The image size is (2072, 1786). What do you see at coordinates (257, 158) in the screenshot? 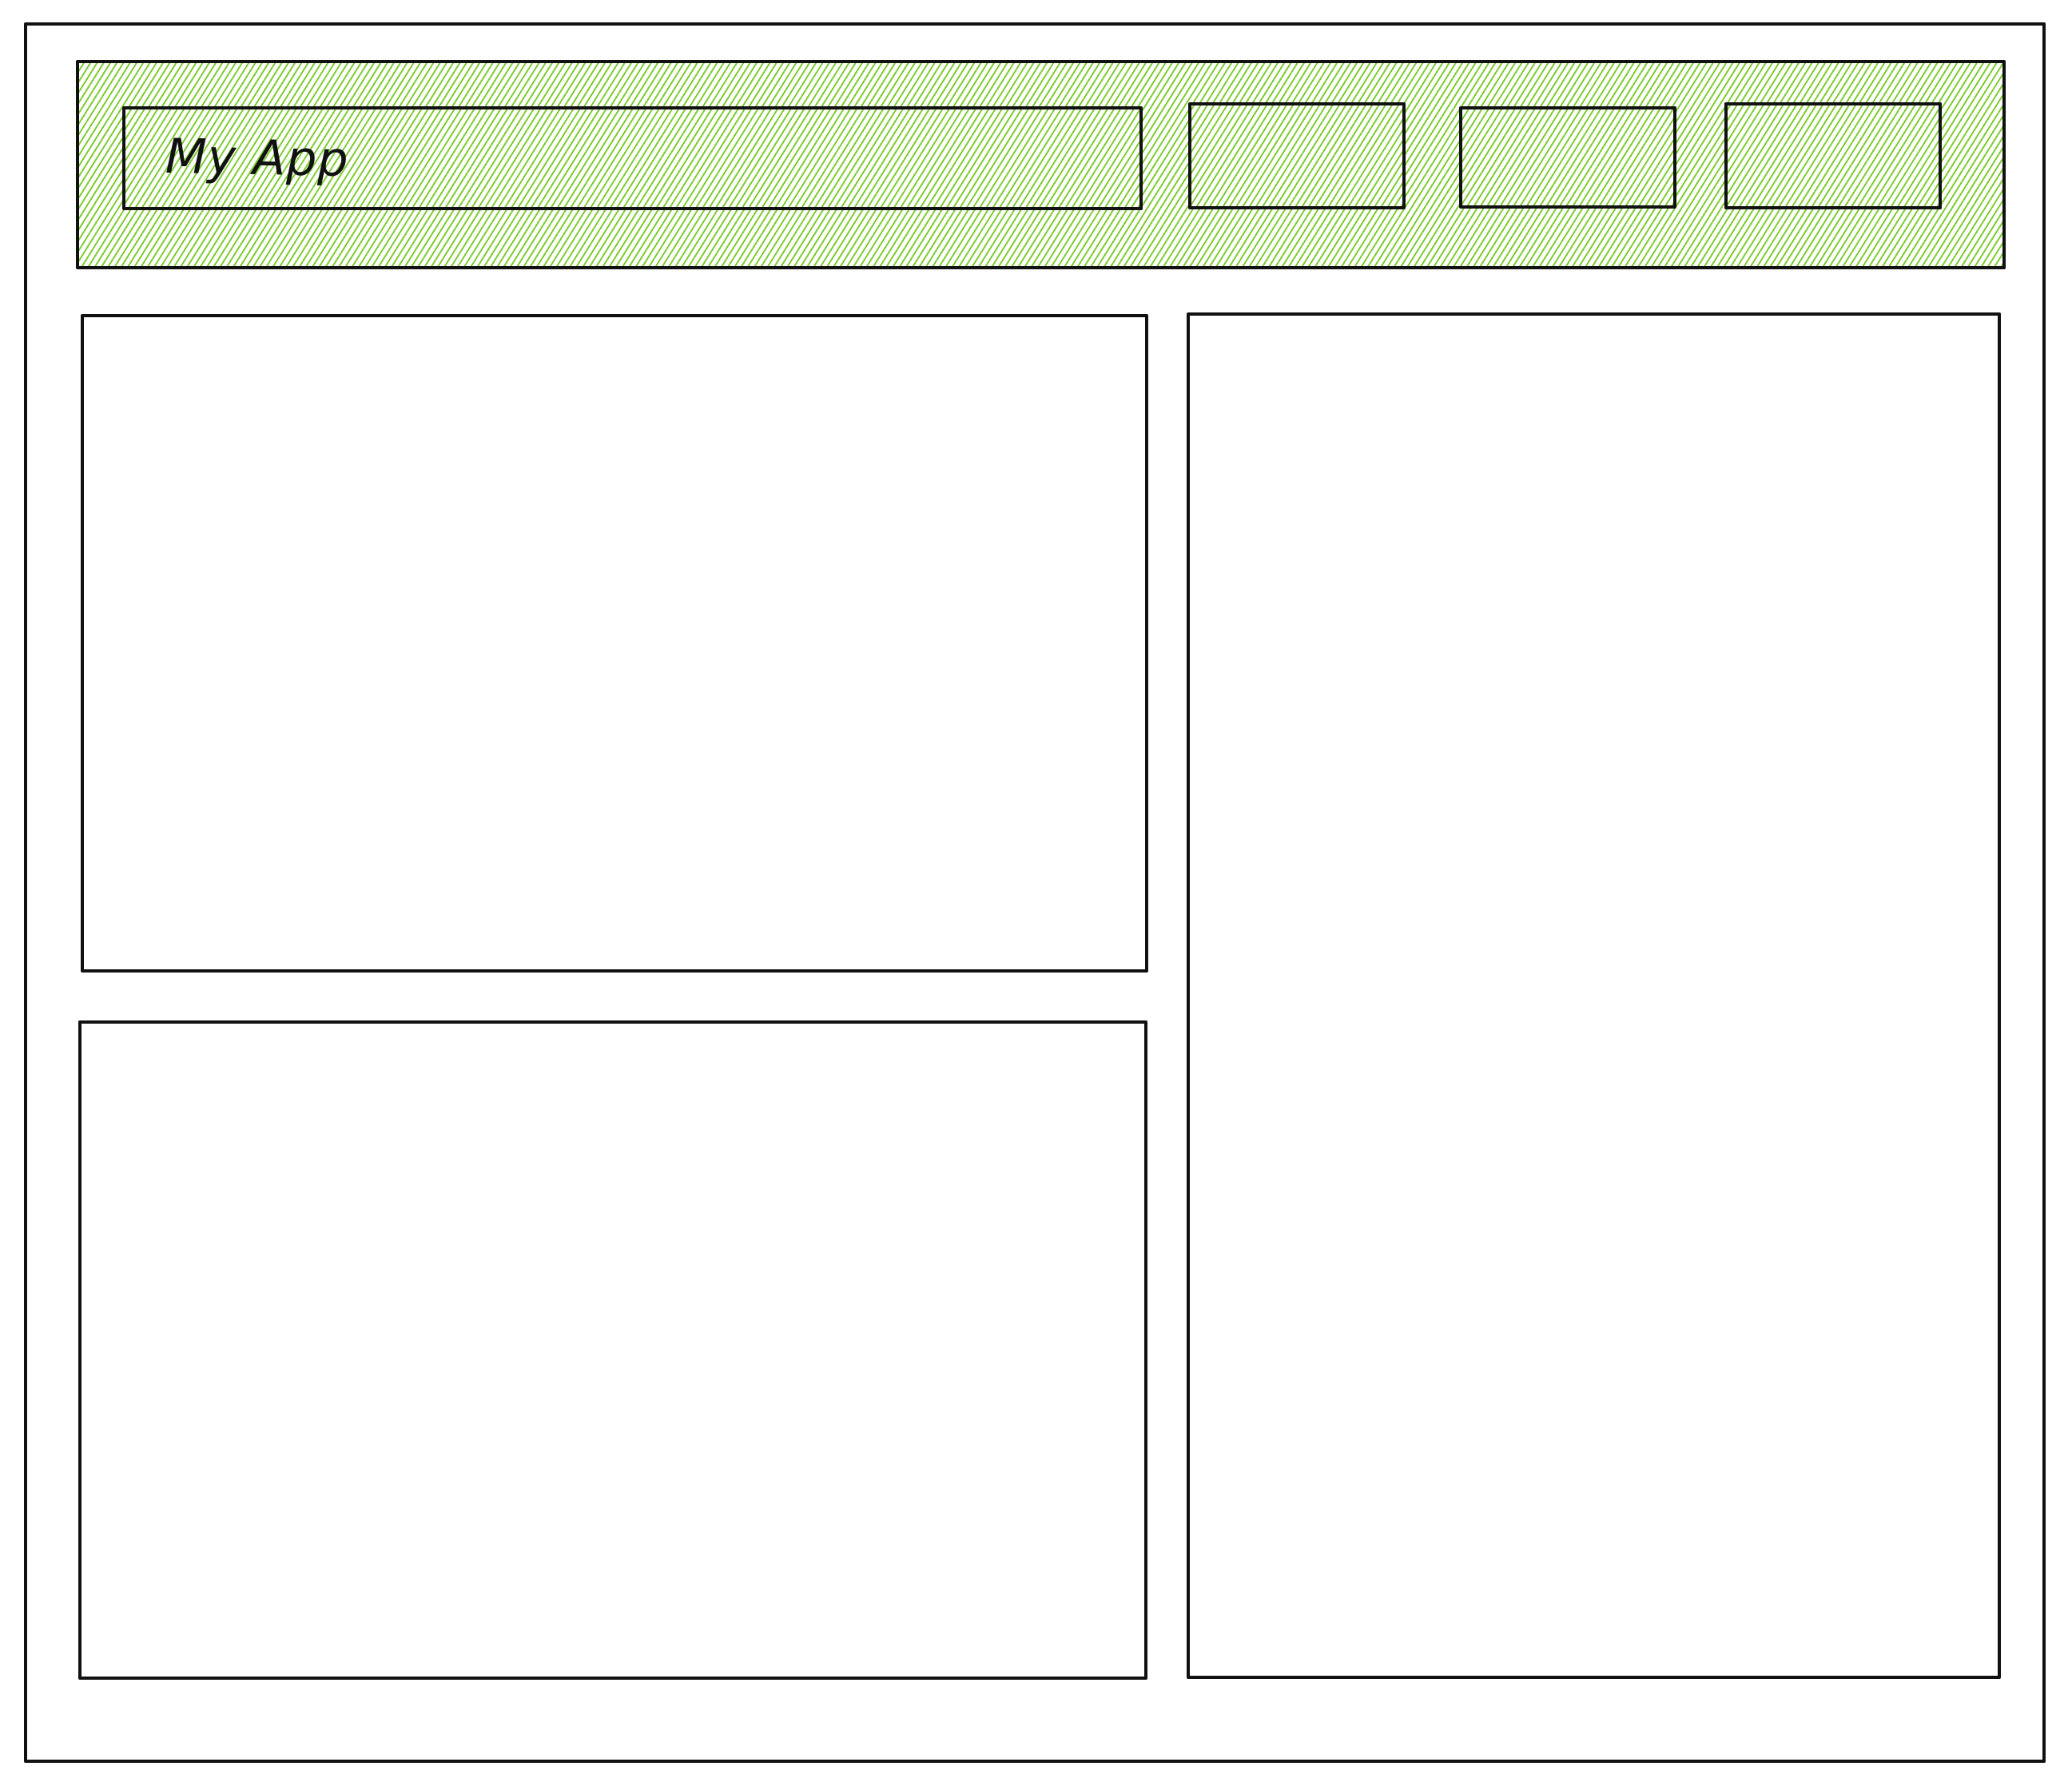
I see `app-title: My App` at bounding box center [257, 158].